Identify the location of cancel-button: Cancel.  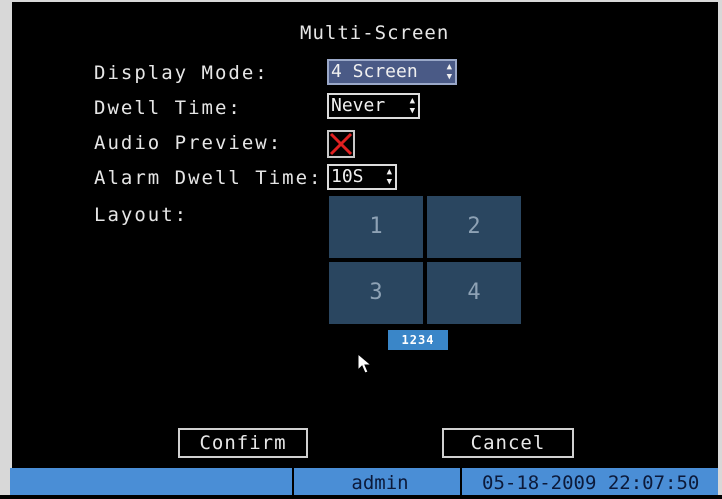
(508, 443).